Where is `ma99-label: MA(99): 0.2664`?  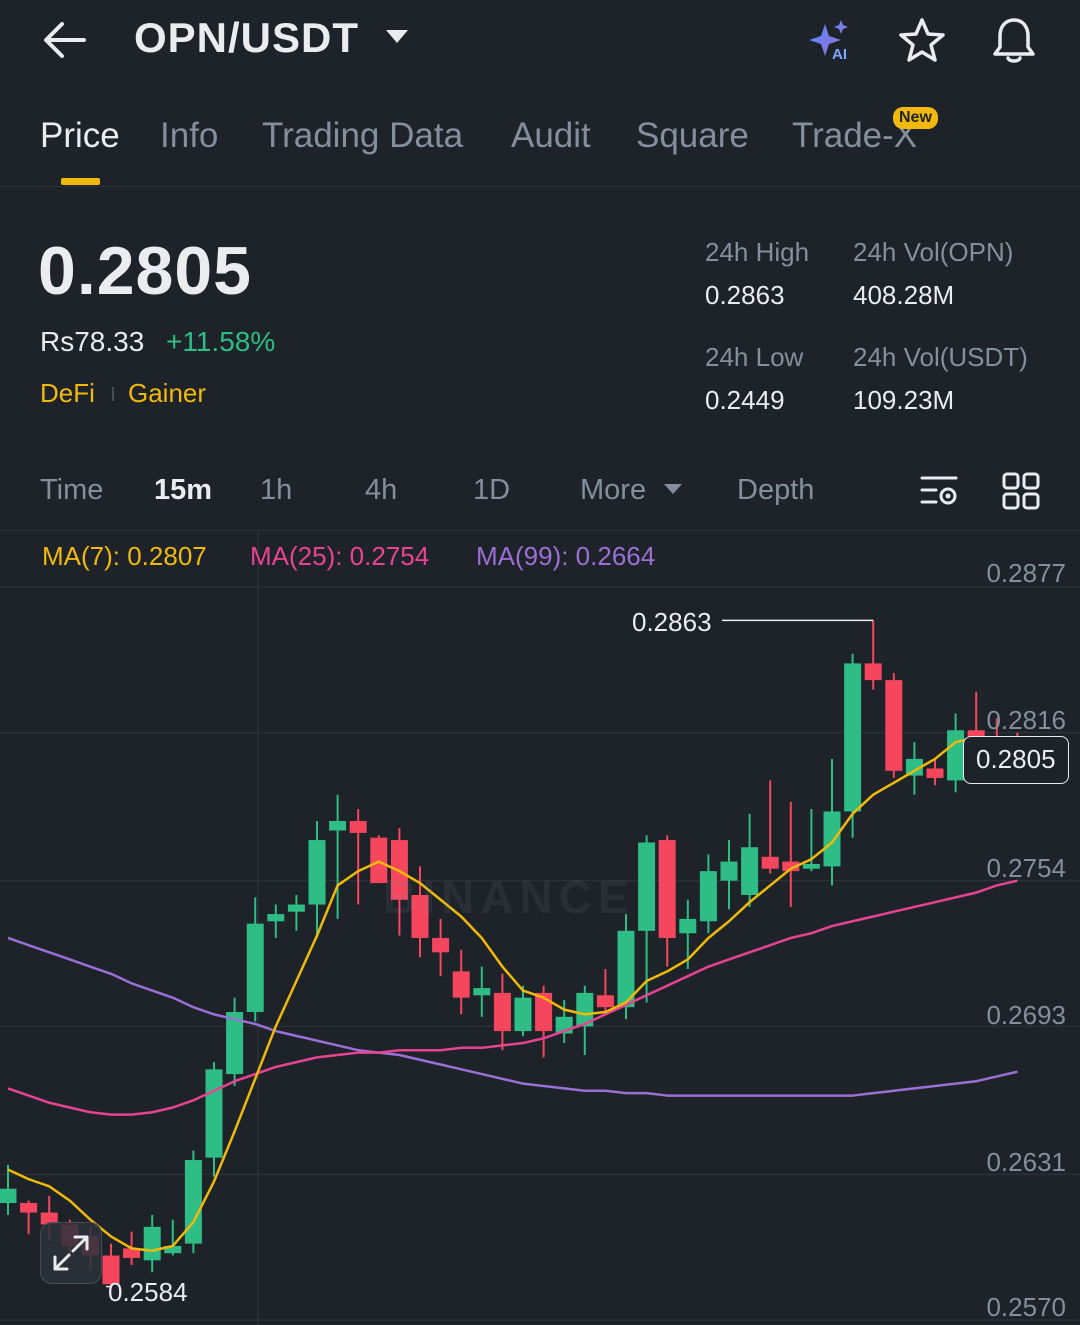
ma99-label: MA(99): 0.2664 is located at coordinates (566, 556).